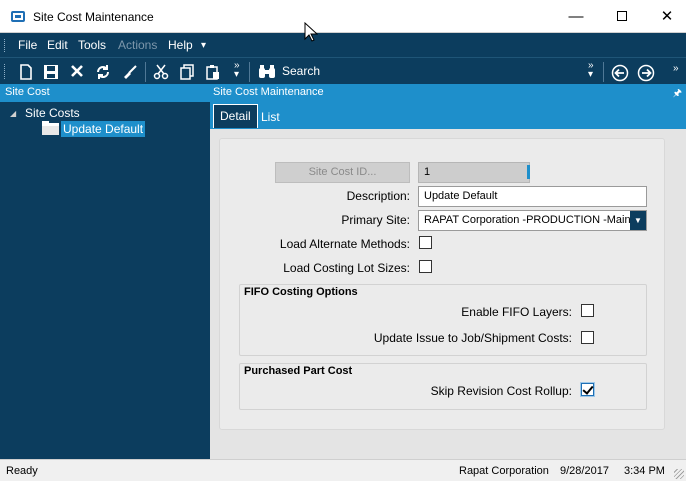  Describe the element at coordinates (346, 268) in the screenshot. I see `load-costing-lot-sizes-label: Load Costing Lot Sizes:` at that location.